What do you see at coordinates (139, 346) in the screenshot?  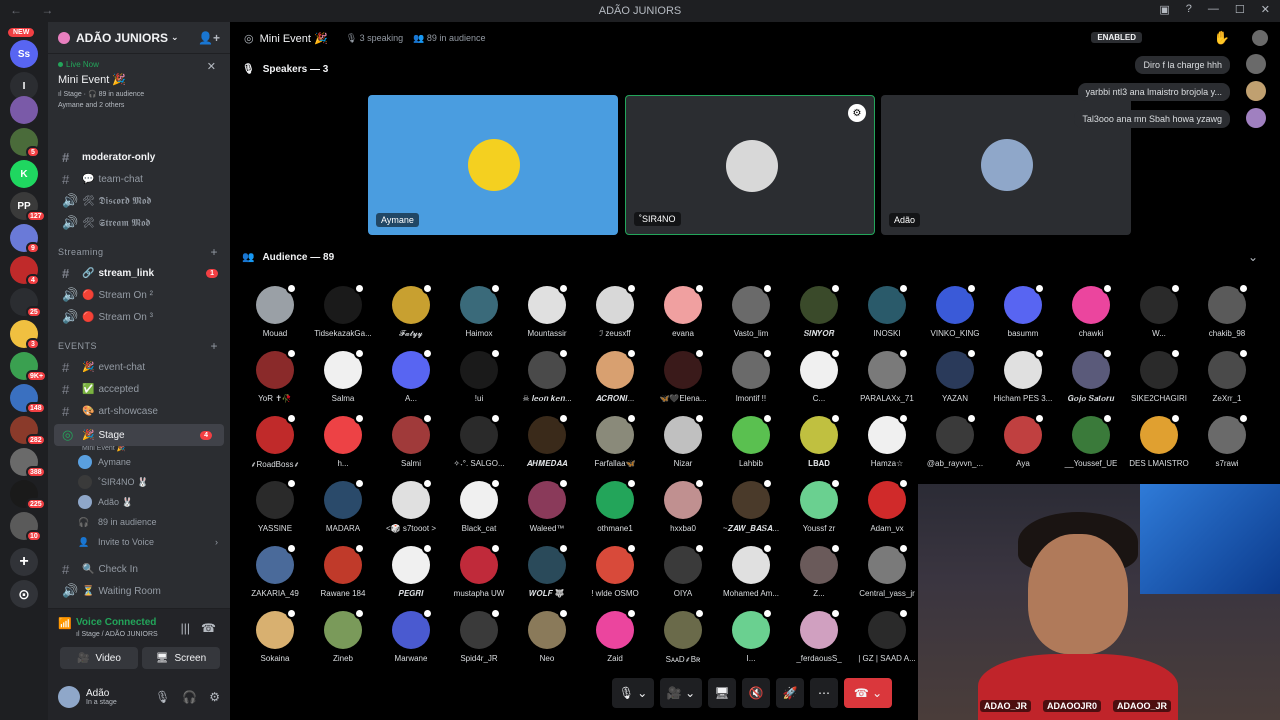 I see `category-events: EVENTS +` at bounding box center [139, 346].